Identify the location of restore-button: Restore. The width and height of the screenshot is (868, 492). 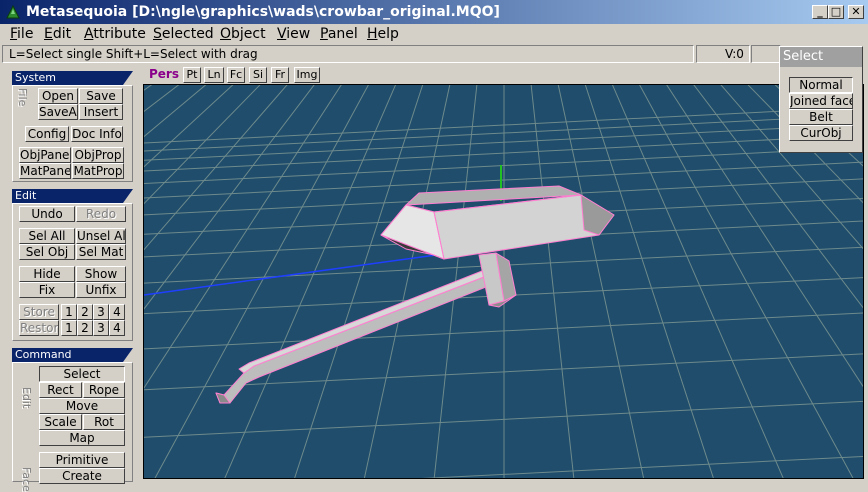
(39, 328).